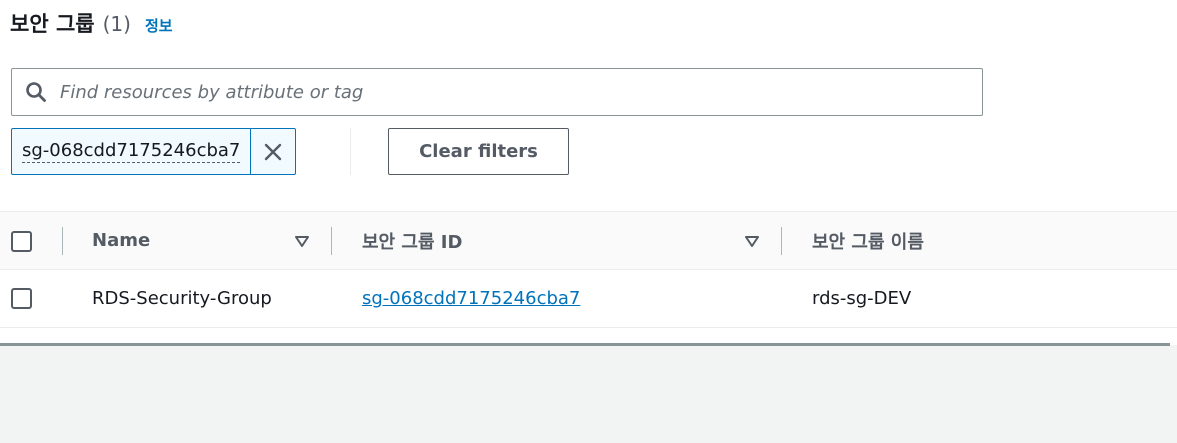 The height and width of the screenshot is (443, 1177). Describe the element at coordinates (412, 240) in the screenshot. I see `column-header-group-id: 보안 그룹 ID` at that location.